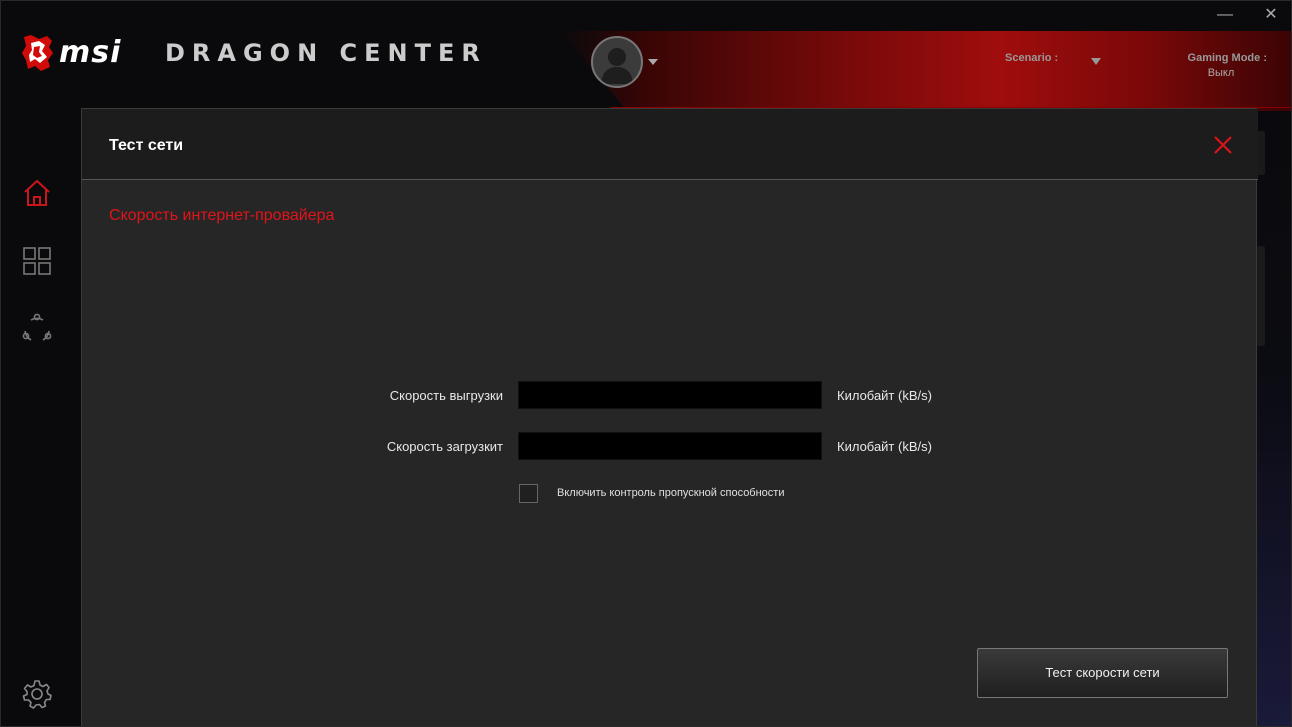 The width and height of the screenshot is (1292, 727). I want to click on dialog-header: Тест сети, so click(670, 144).